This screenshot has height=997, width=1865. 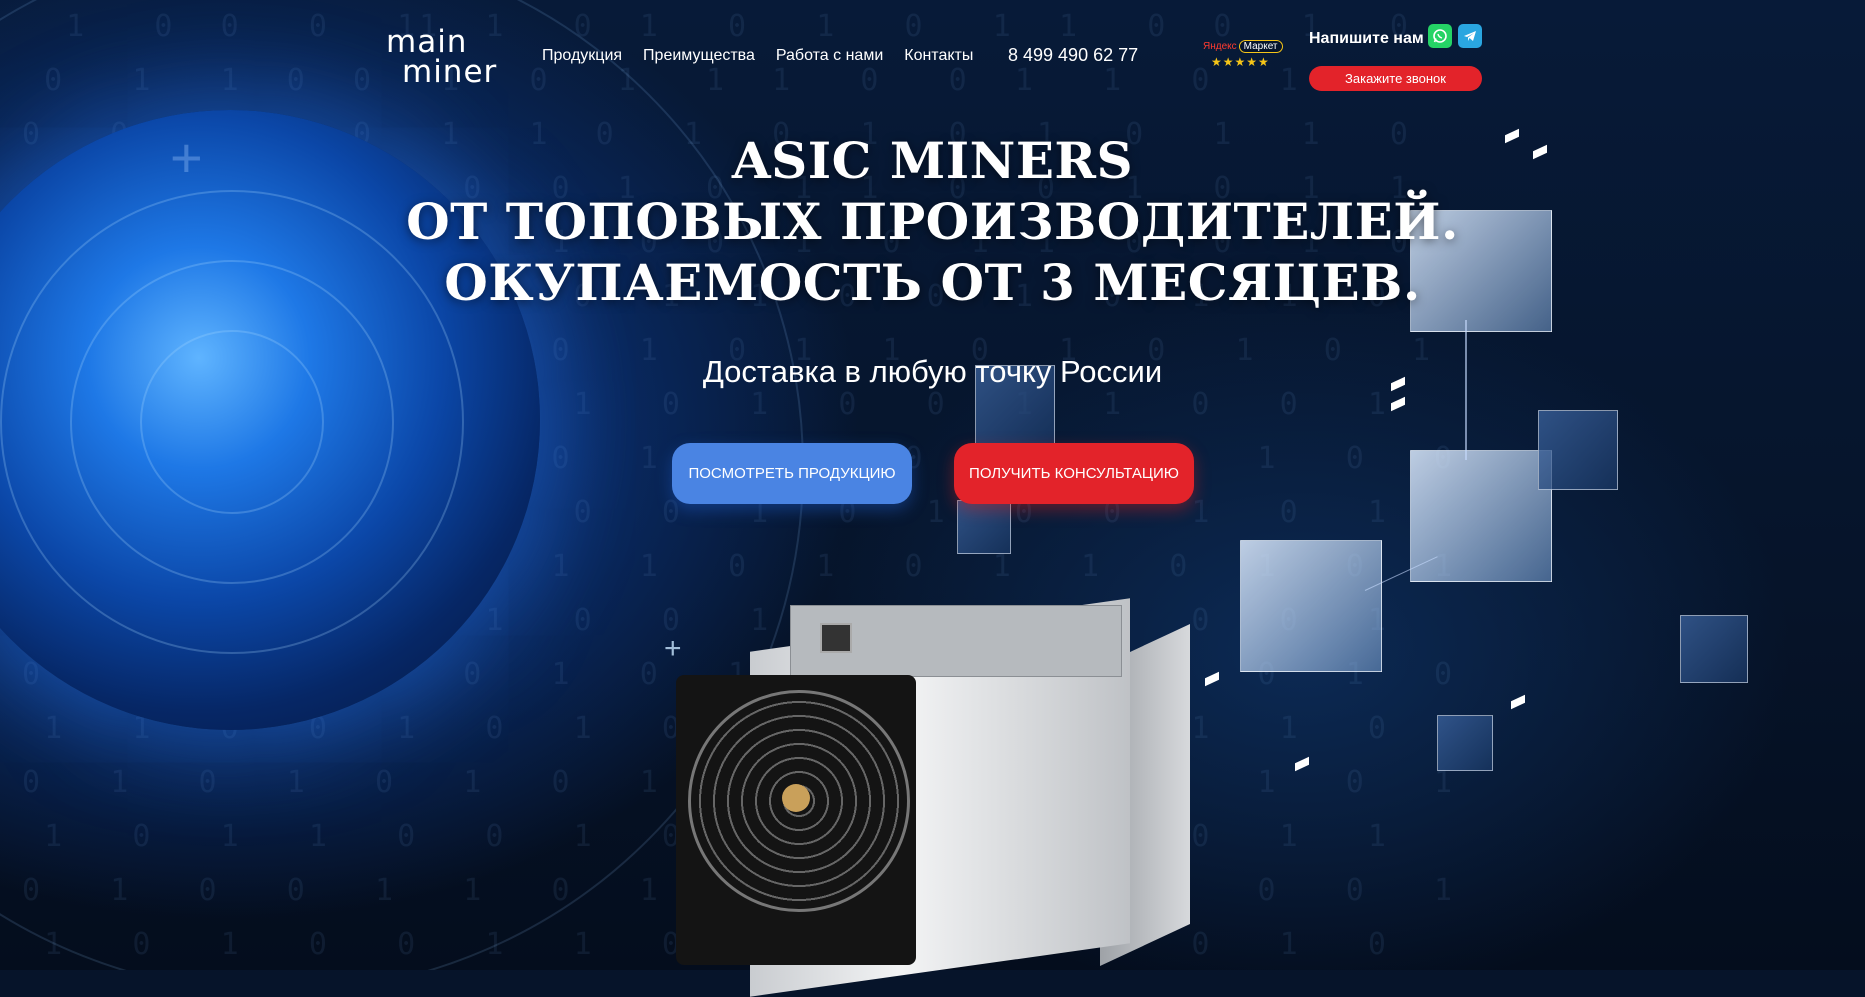 What do you see at coordinates (1395, 78) in the screenshot?
I see `order-call-button: Закажите звонок` at bounding box center [1395, 78].